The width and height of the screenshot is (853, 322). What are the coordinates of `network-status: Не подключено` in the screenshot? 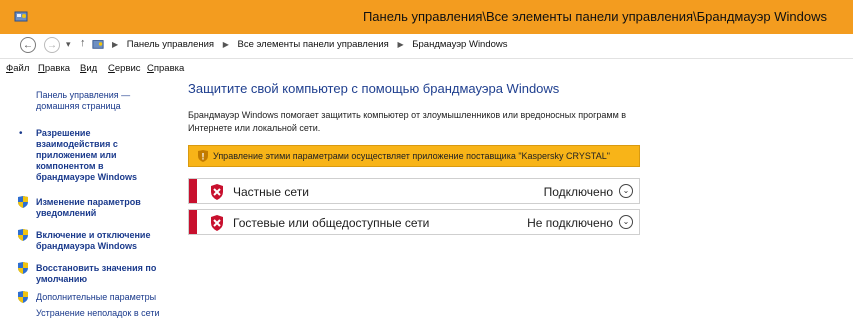 It's located at (570, 223).